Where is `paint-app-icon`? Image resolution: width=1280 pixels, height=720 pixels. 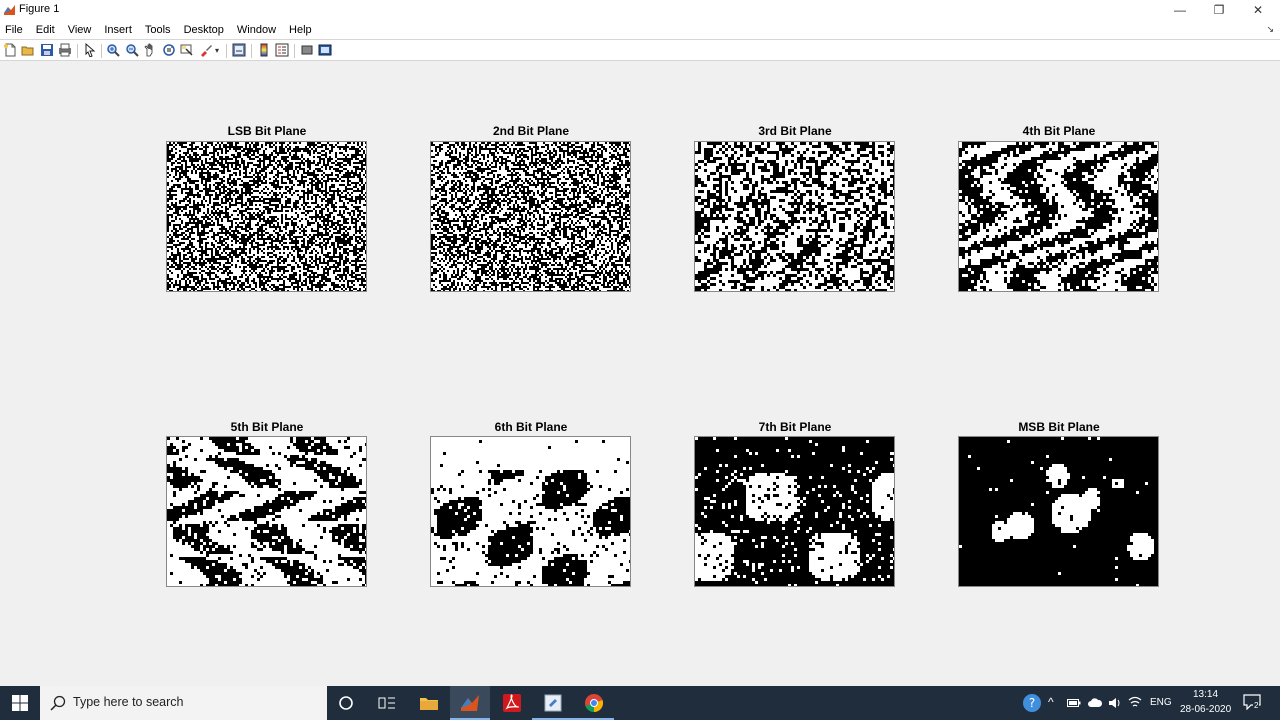 paint-app-icon is located at coordinates (553, 703).